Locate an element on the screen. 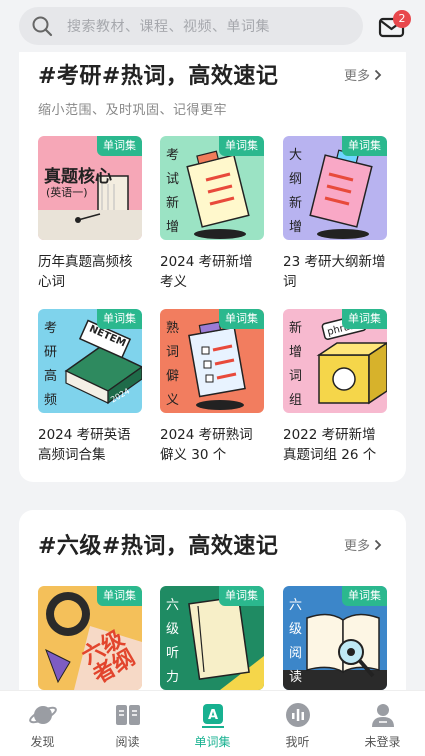 The image size is (425, 756). notification-badge: 2 is located at coordinates (402, 19).